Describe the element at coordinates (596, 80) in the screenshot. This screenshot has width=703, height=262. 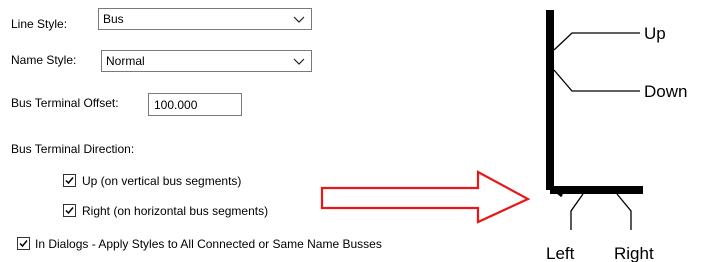
I see `down-terminal-line` at that location.